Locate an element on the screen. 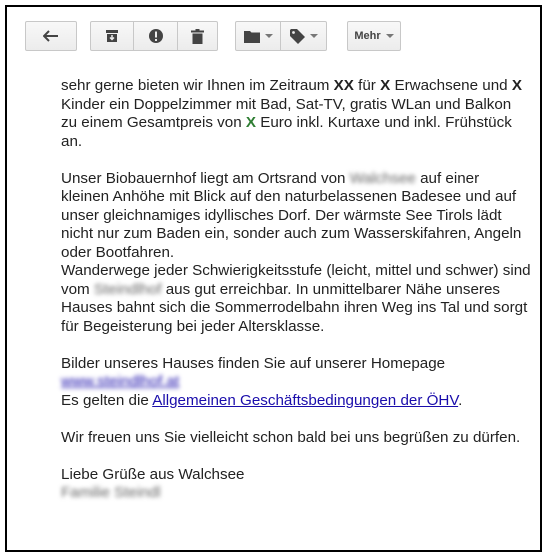 The width and height of the screenshot is (546, 556). more-button: Mehr is located at coordinates (374, 36).